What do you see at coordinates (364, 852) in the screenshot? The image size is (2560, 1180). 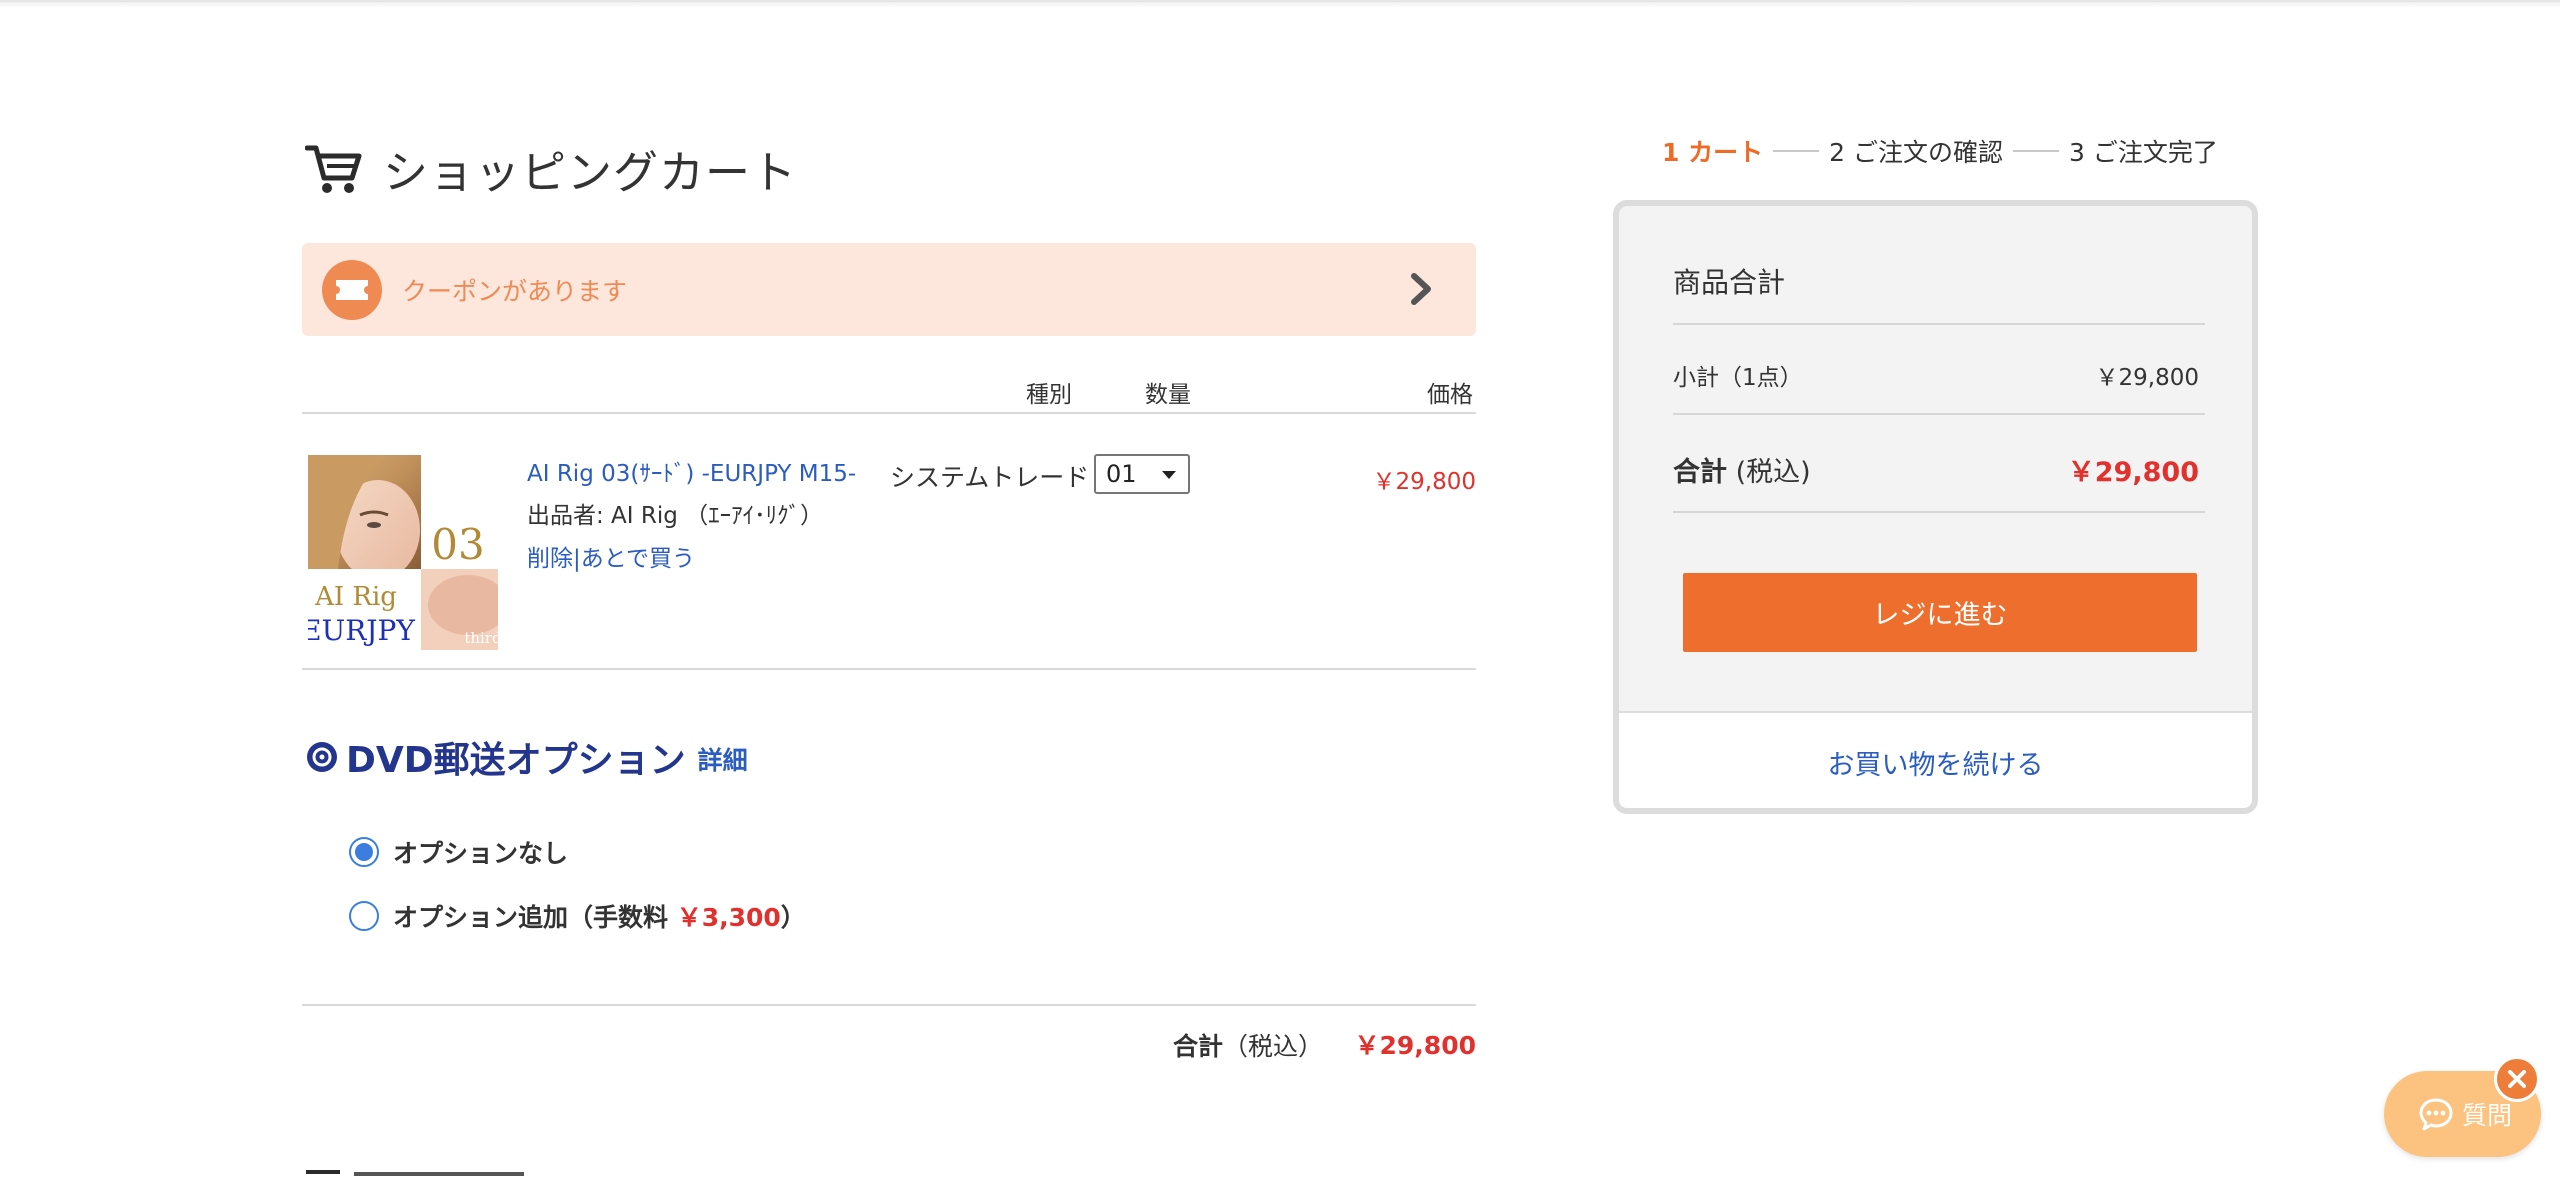 I see `option-none-radio` at bounding box center [364, 852].